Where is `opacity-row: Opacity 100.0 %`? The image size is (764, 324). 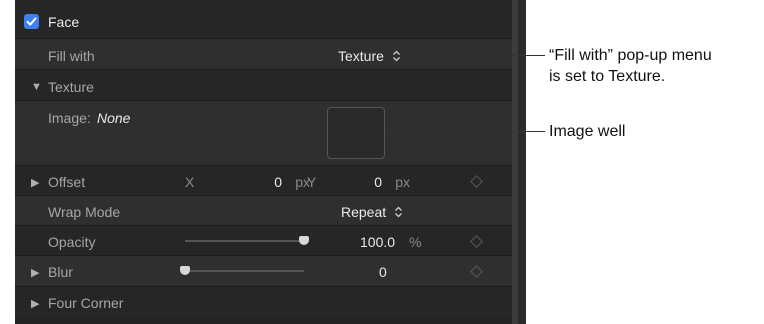
opacity-row: Opacity 100.0 % is located at coordinates (263, 241).